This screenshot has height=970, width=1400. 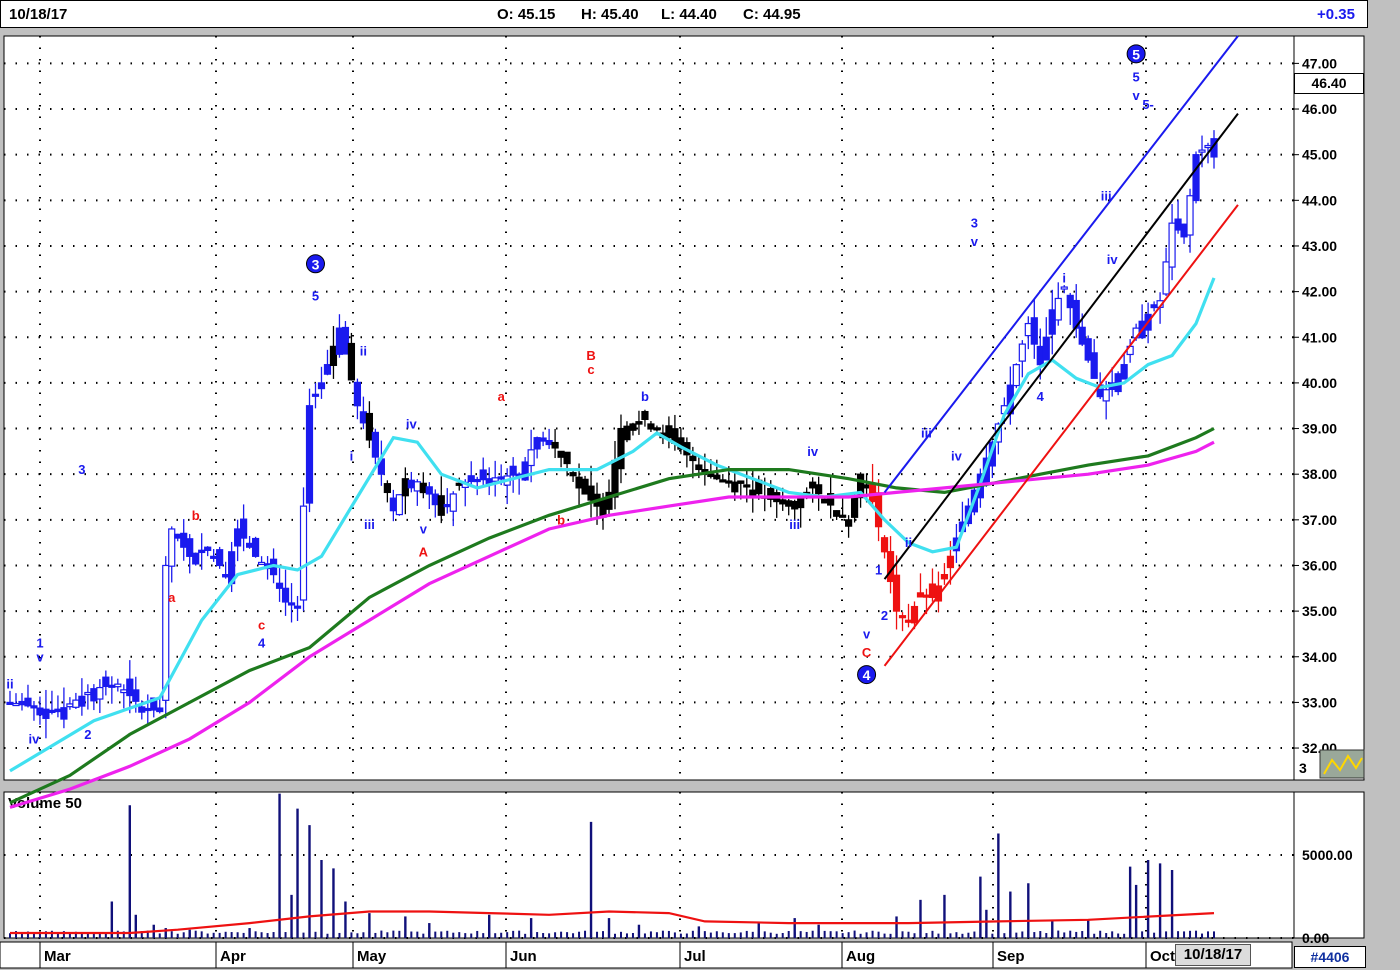 I want to click on wave-label: 5-, so click(x=1148, y=104).